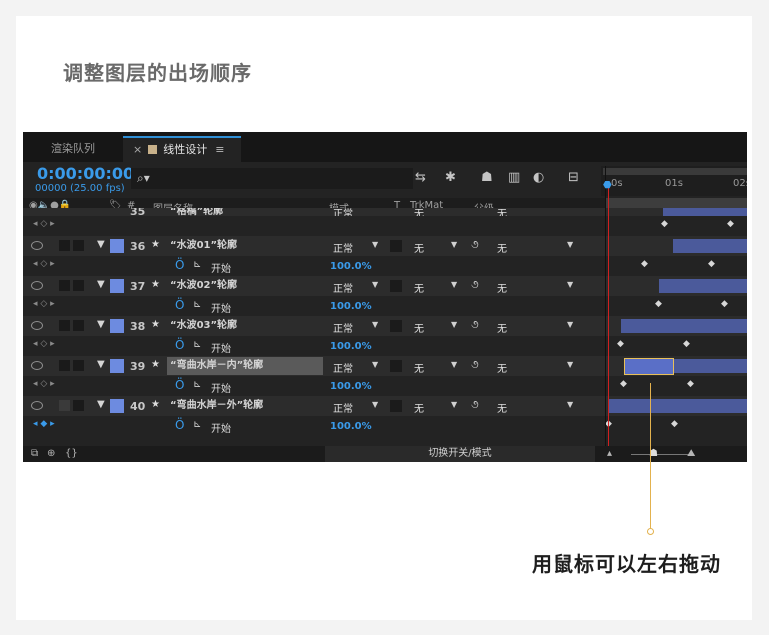 This screenshot has width=769, height=635. Describe the element at coordinates (385, 246) in the screenshot. I see `layer-row: ▼ 36 ★ “水波01”轮廓 正常 ▼ 无 ▼ ૭ 无 ▼` at that location.